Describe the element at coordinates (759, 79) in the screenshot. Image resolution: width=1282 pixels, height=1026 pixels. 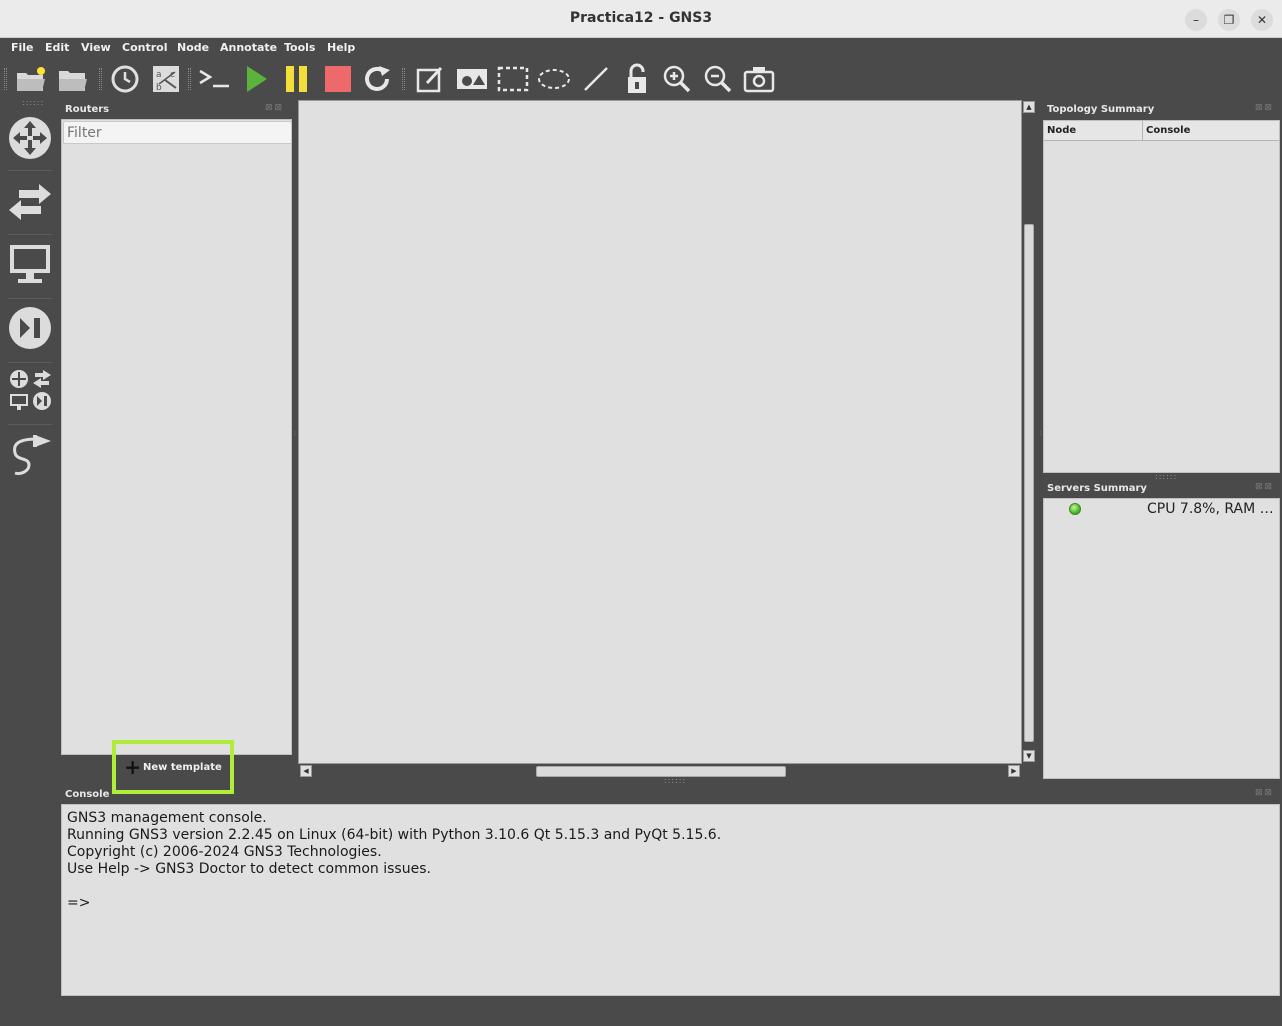
I see `screenshot-icon` at that location.